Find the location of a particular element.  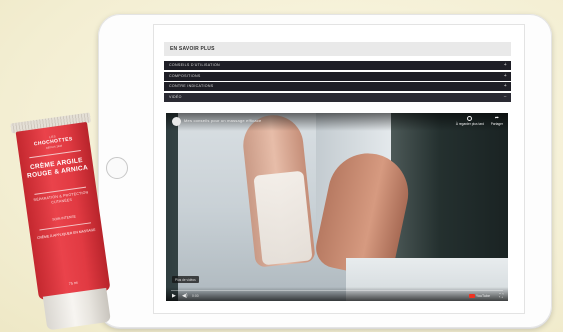

product-claim: RÉPARATION & PROTECTION CUTANÉES is located at coordinates (61, 197).